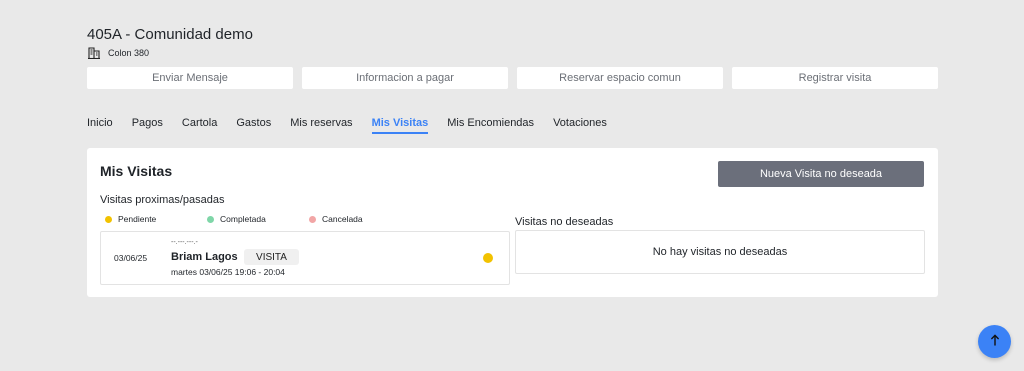 Image resolution: width=1024 pixels, height=371 pixels. I want to click on unwanted-visits-empty: No hay visitas no deseadas, so click(720, 252).